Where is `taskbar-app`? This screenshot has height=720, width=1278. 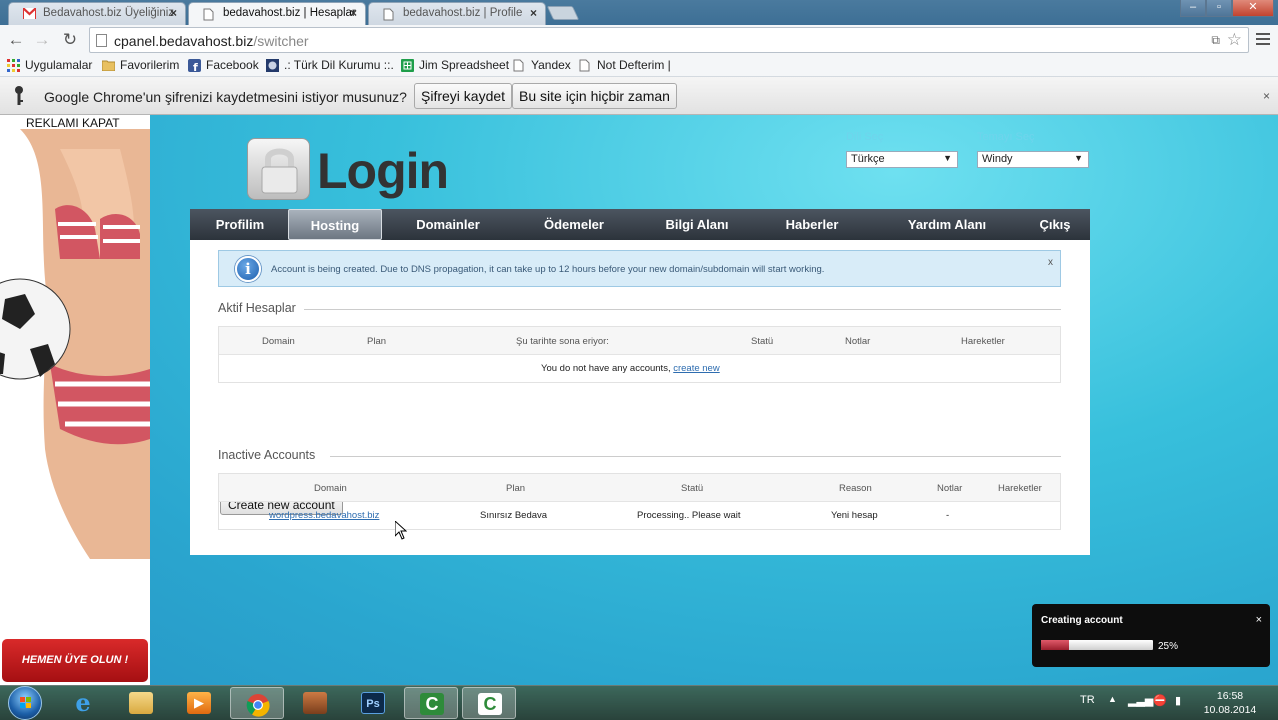 taskbar-app is located at coordinates (315, 703).